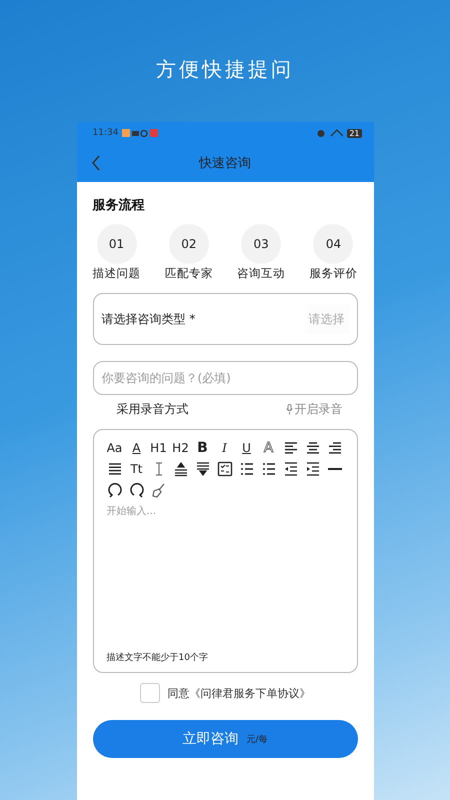  What do you see at coordinates (330, 133) in the screenshot?
I see `signal-icons` at bounding box center [330, 133].